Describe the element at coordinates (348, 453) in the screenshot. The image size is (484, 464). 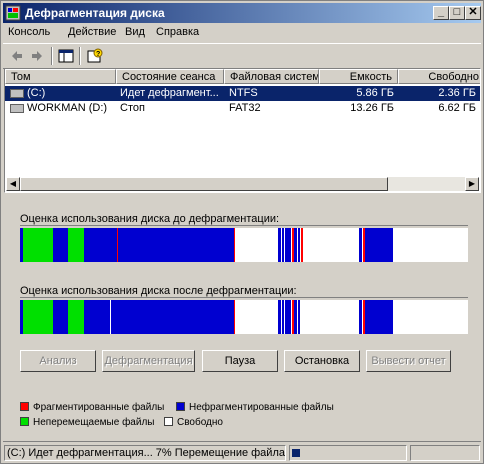
I see `status-progress` at that location.